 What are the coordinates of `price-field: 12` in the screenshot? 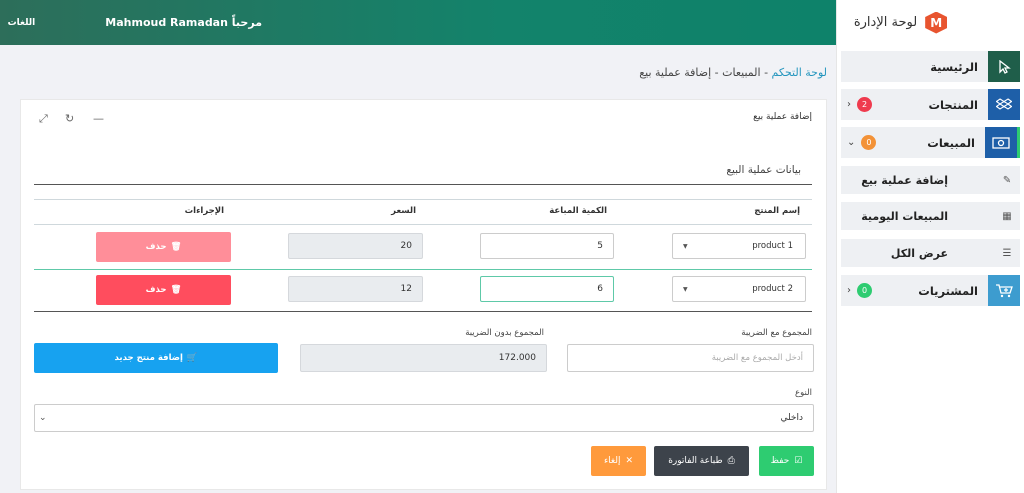 It's located at (355, 289).